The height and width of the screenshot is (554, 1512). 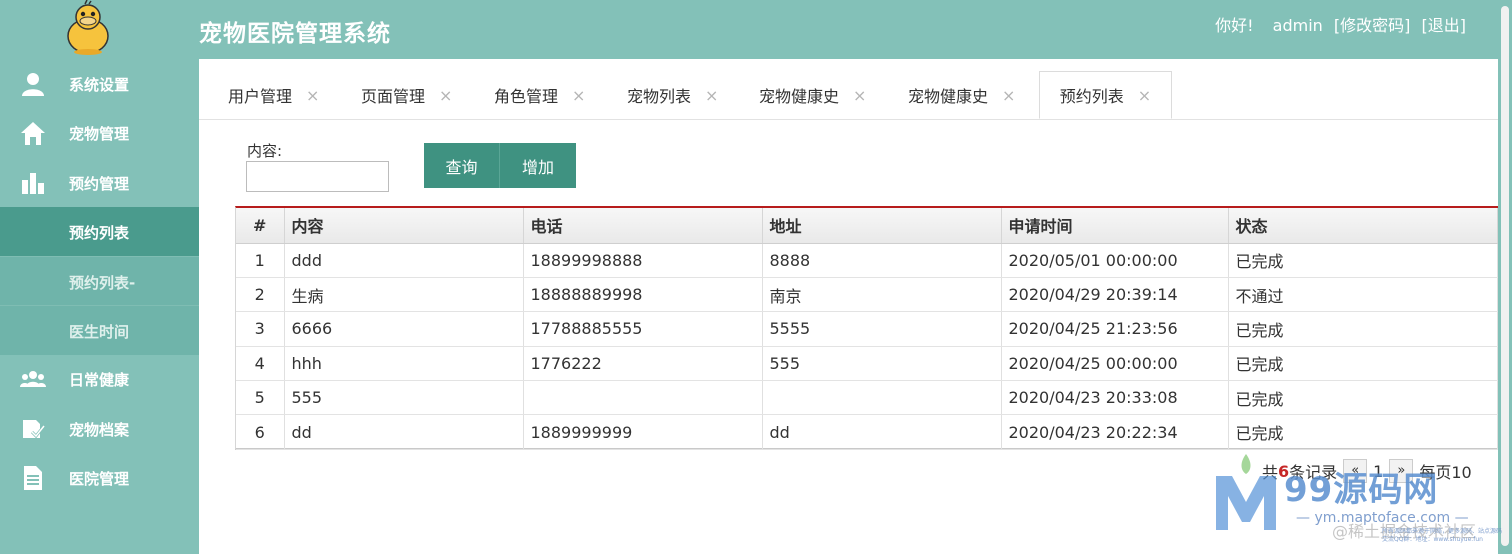 What do you see at coordinates (404, 226) in the screenshot?
I see `column-header: 内容` at bounding box center [404, 226].